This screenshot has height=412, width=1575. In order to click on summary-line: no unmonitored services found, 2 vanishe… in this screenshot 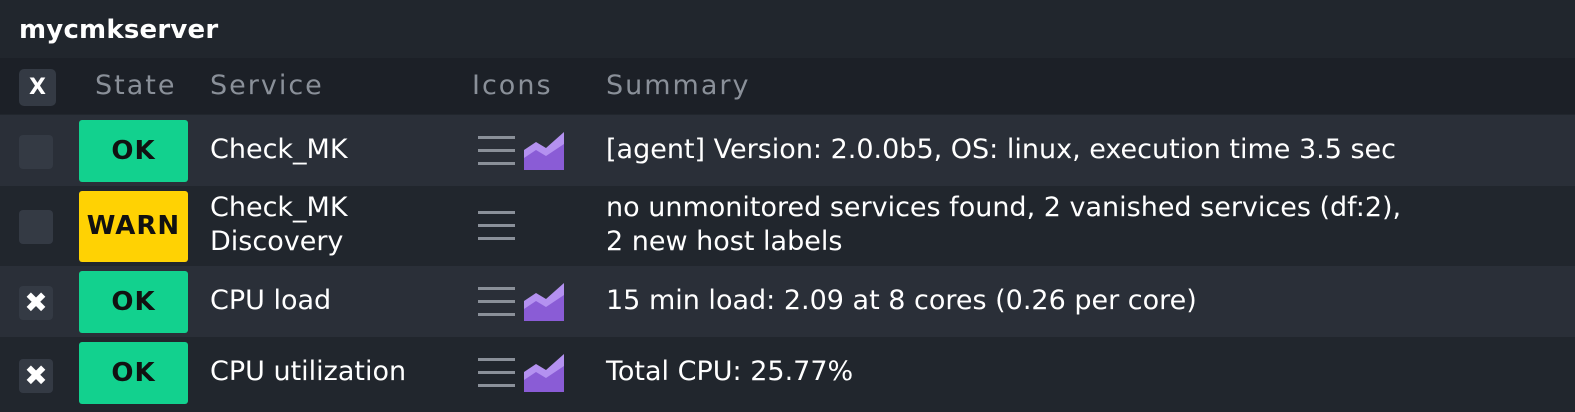, I will do `click(1004, 207)`.